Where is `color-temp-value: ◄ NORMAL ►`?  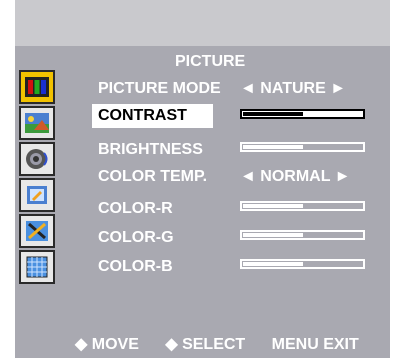
color-temp-value: ◄ NORMAL ► is located at coordinates (295, 177).